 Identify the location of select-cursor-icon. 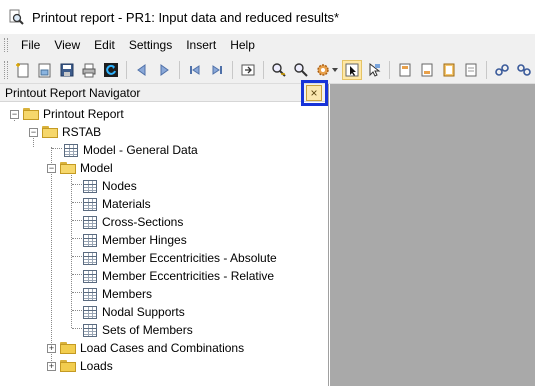
(374, 70).